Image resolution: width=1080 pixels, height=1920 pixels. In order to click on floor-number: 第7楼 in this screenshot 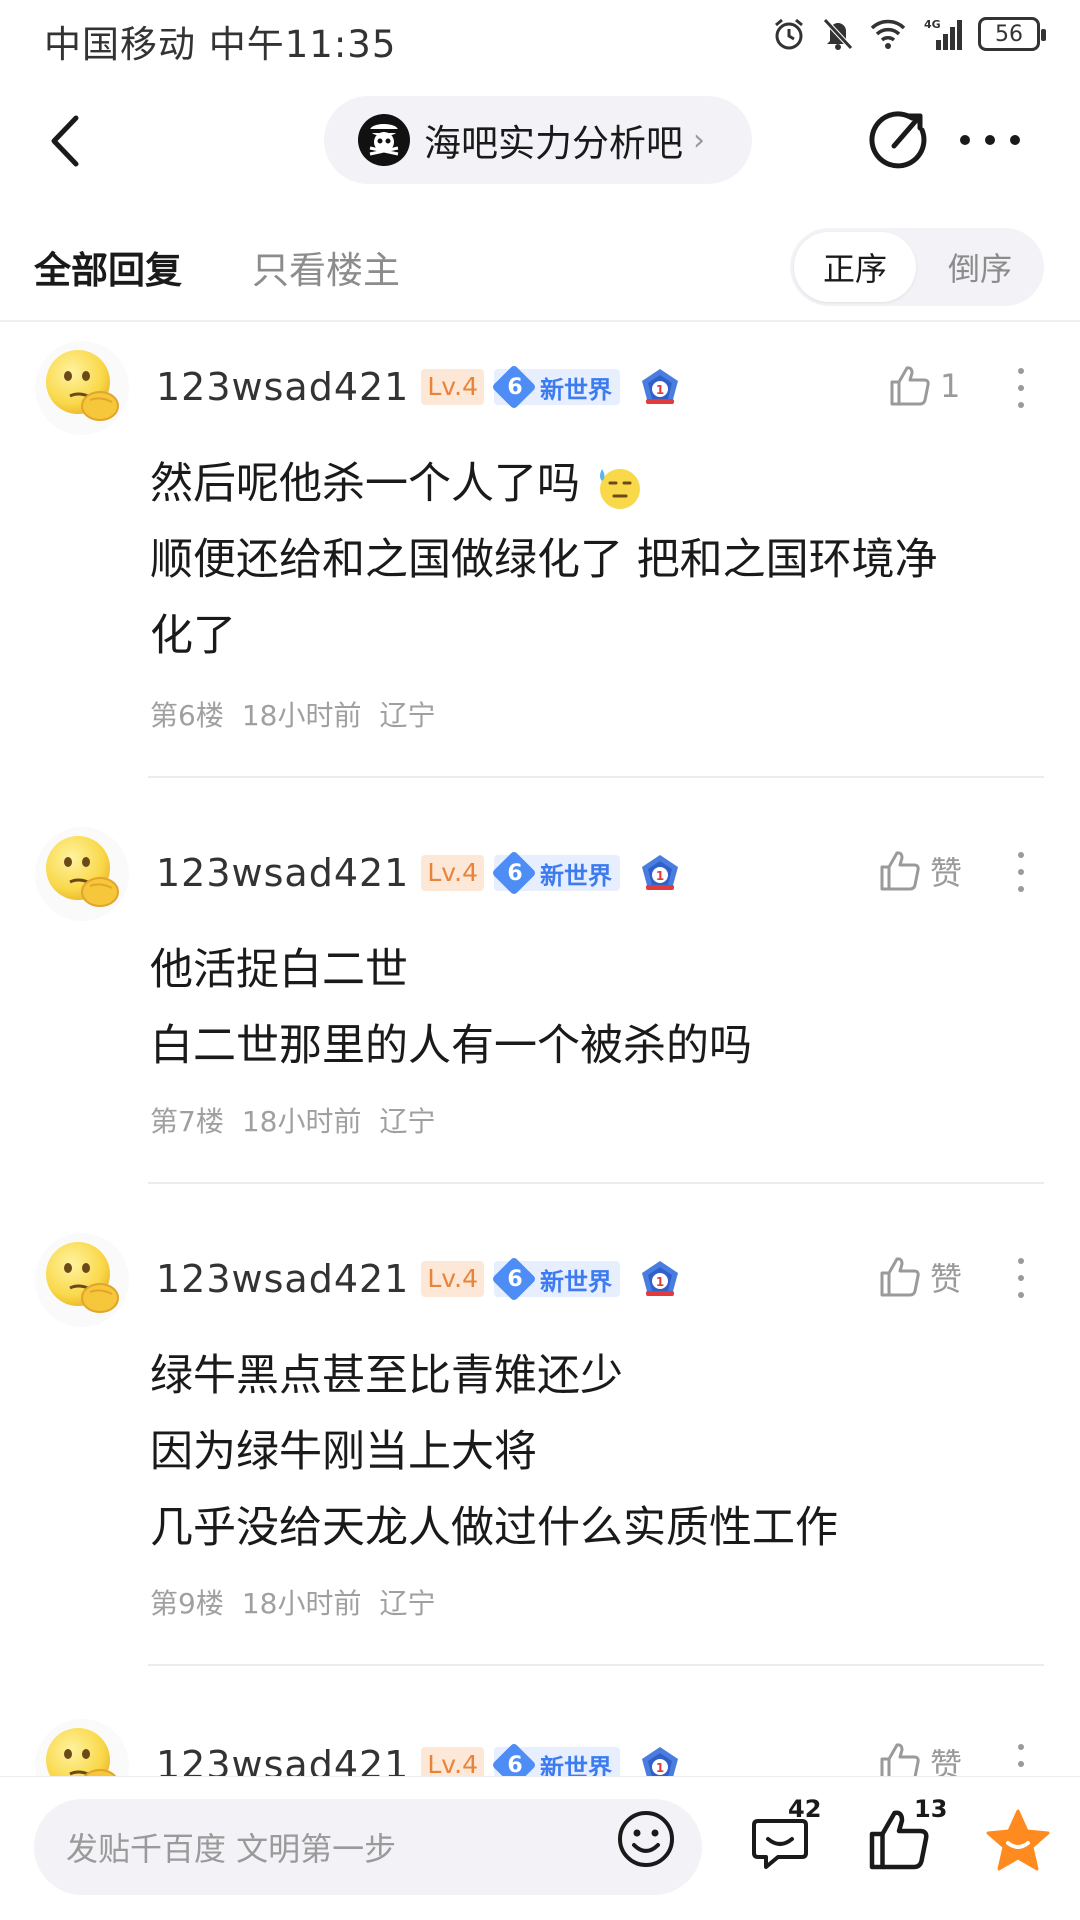, I will do `click(187, 1121)`.